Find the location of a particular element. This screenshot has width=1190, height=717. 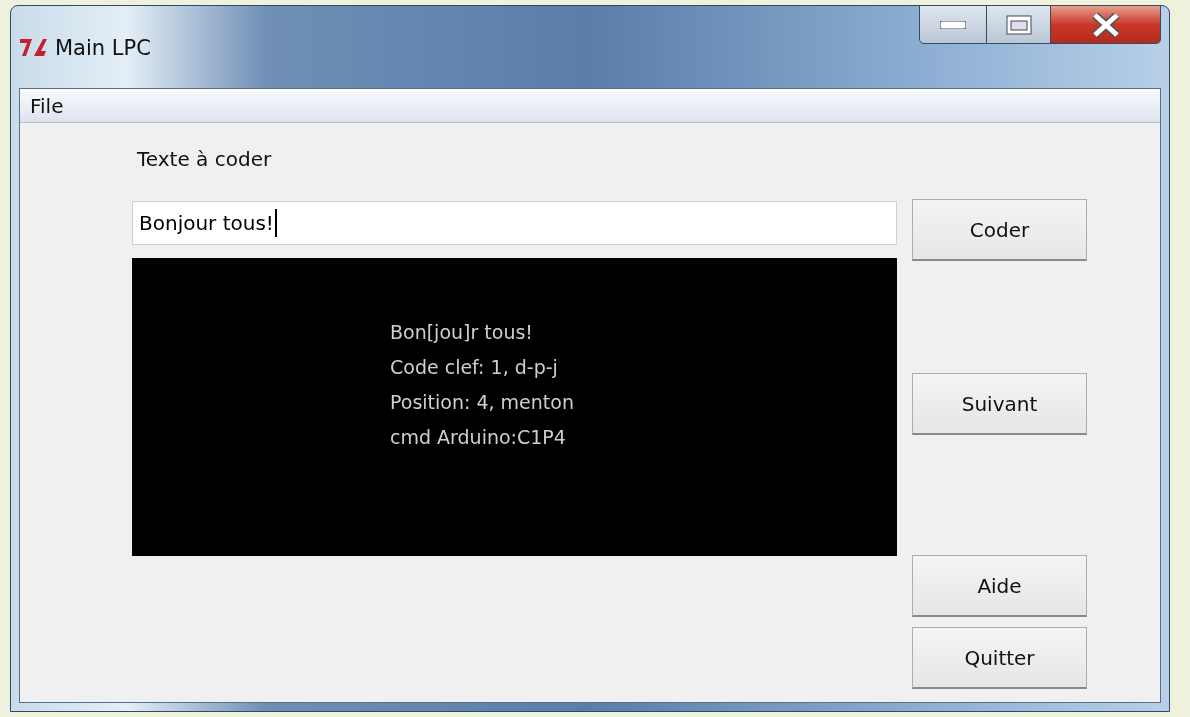

action-button: Coder is located at coordinates (999, 230).